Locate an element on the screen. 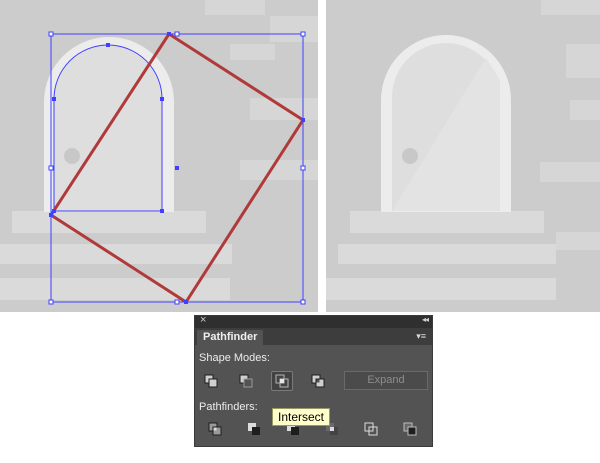  step-bottom is located at coordinates (441, 289).